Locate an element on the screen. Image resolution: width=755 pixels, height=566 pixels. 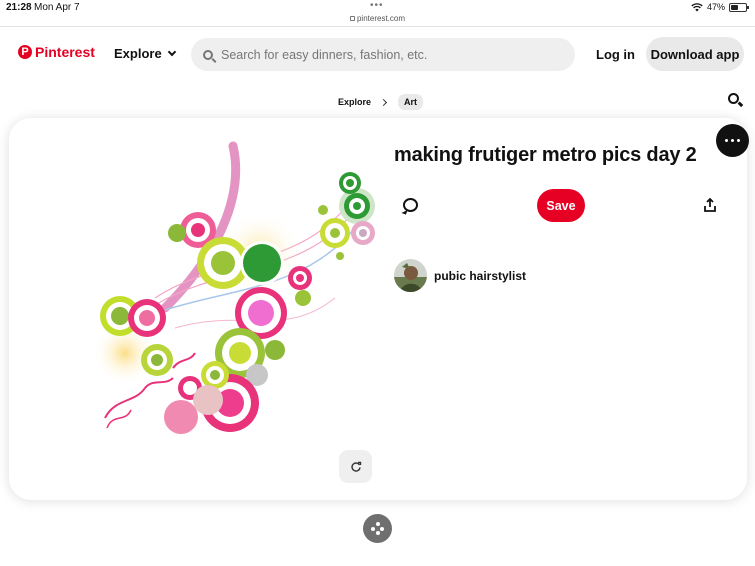
search-bar is located at coordinates (383, 54).